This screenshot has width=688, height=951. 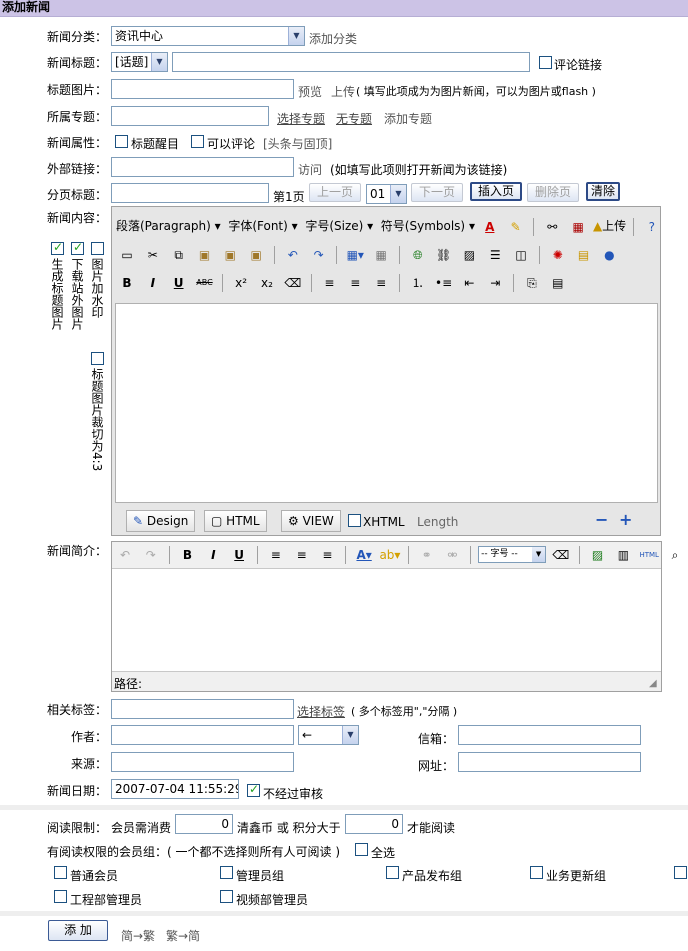 What do you see at coordinates (355, 255) in the screenshot?
I see `table-icon: ▦▾` at bounding box center [355, 255].